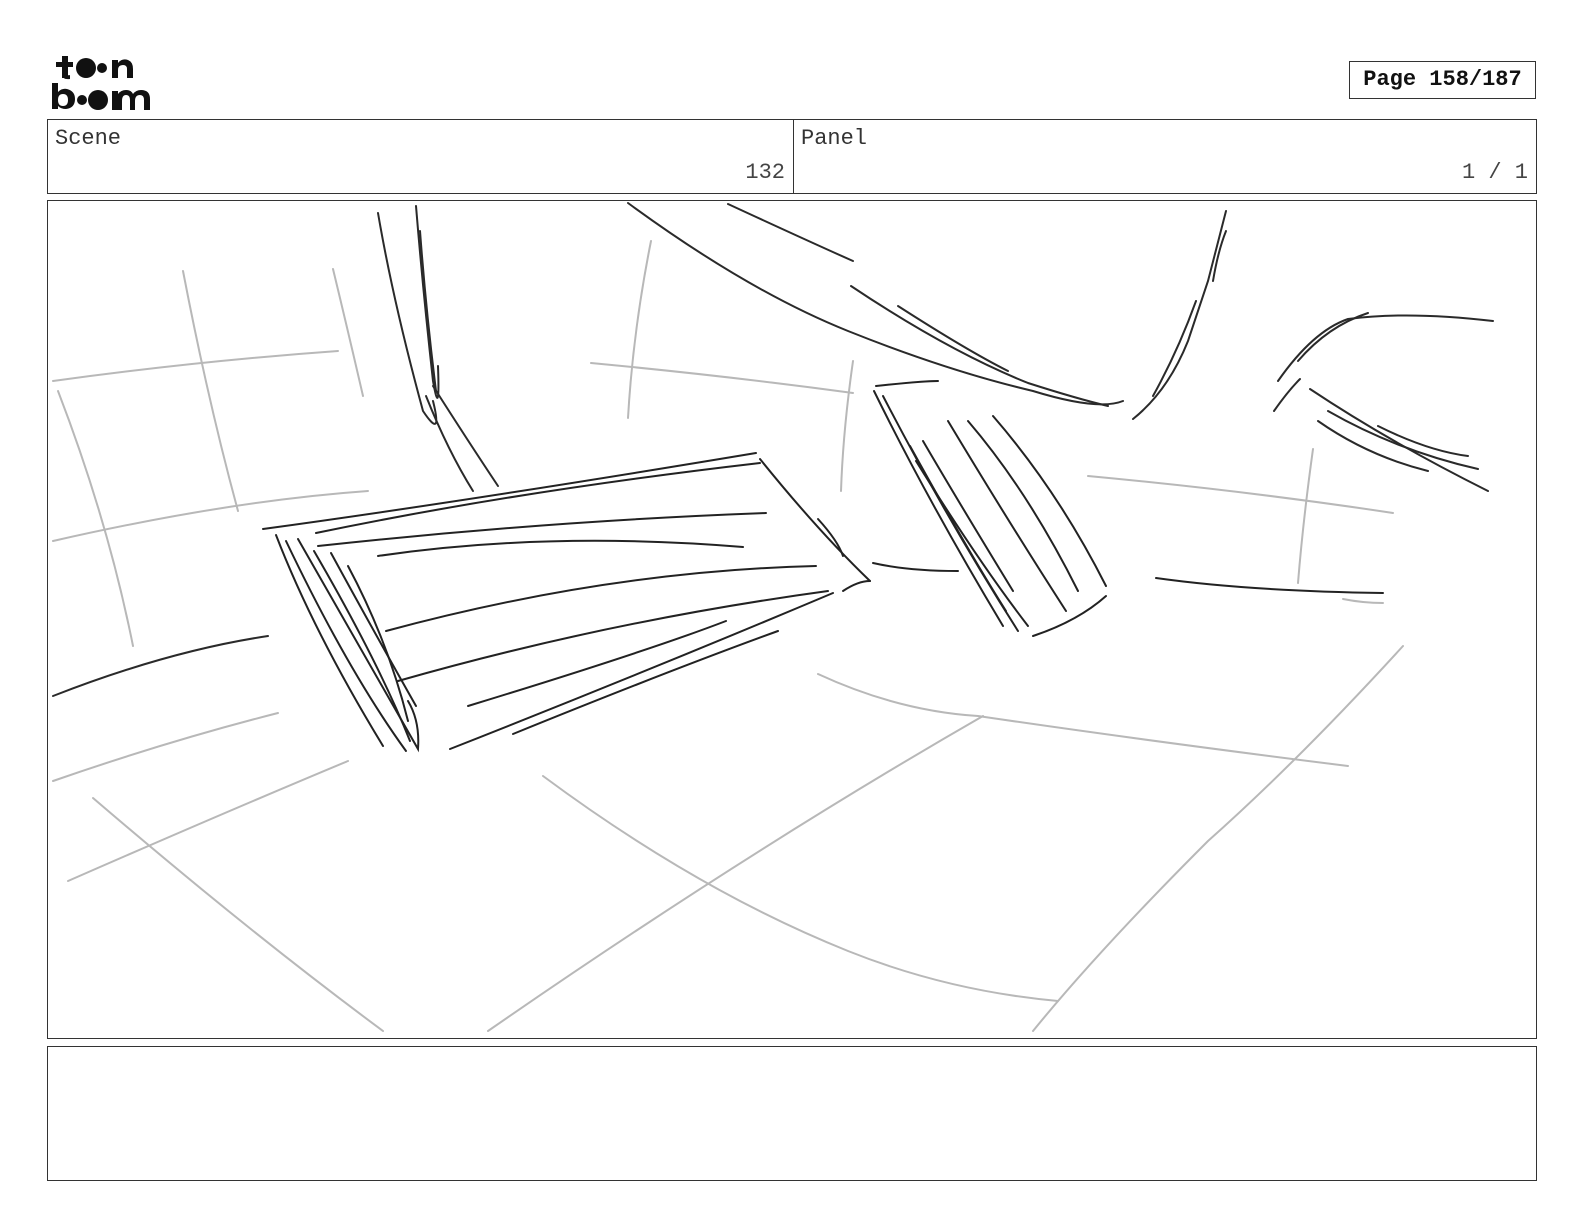 This screenshot has height=1224, width=1584. Describe the element at coordinates (834, 138) in the screenshot. I see `panel-label: Panel` at that location.